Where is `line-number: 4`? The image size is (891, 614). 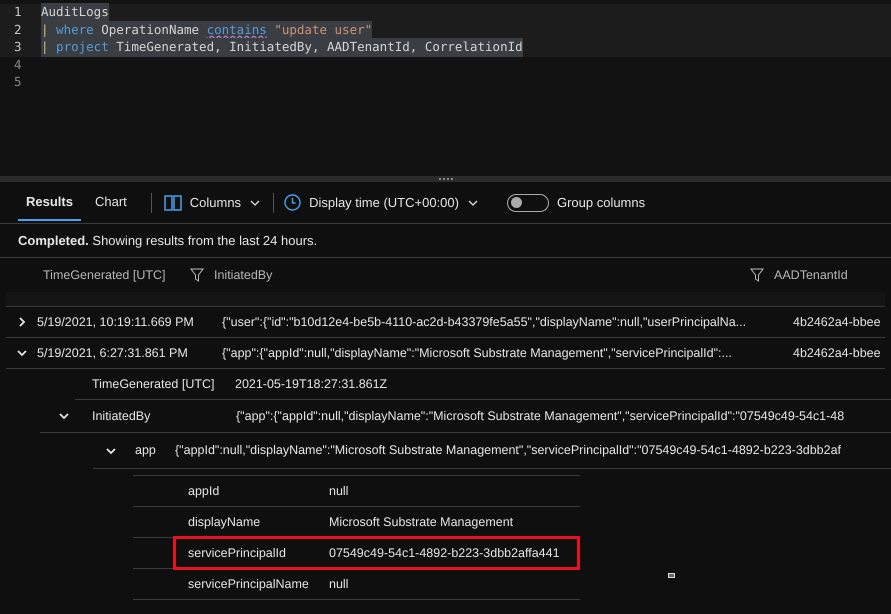 line-number: 4 is located at coordinates (18, 65).